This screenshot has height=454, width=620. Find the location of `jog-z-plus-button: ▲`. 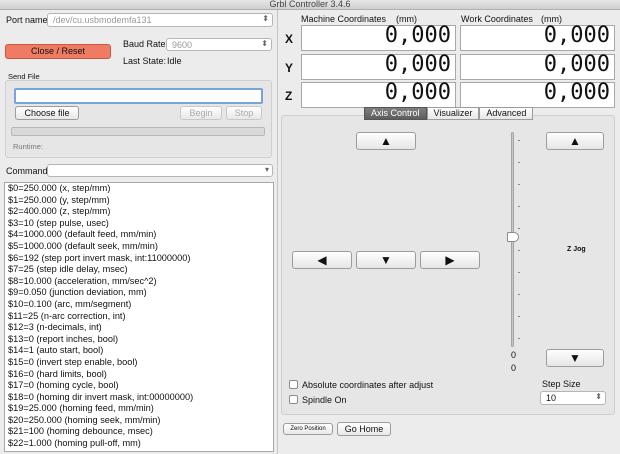

jog-z-plus-button: ▲ is located at coordinates (575, 141).